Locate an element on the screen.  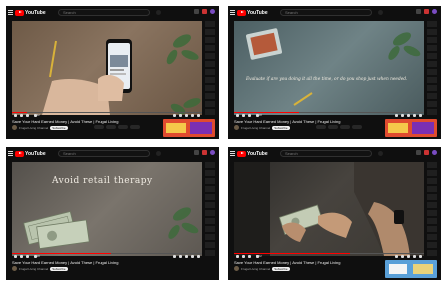
player-controls: 0:42 is located at coordinates (107, 114).